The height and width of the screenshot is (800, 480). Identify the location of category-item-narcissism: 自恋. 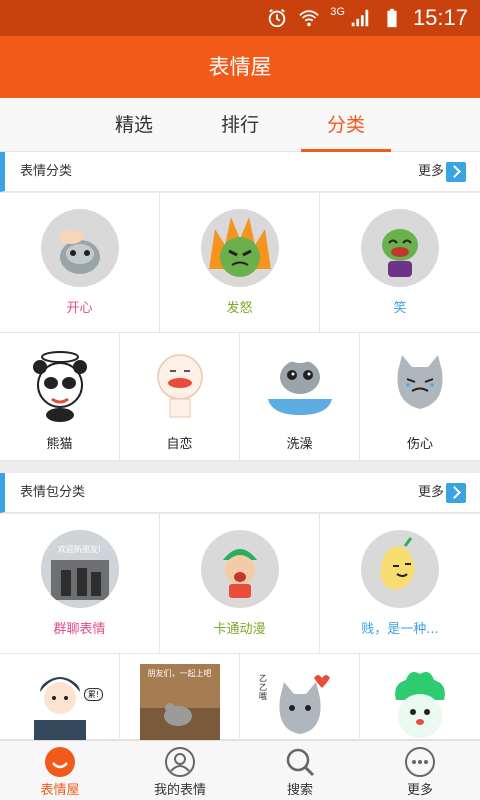
(180, 397).